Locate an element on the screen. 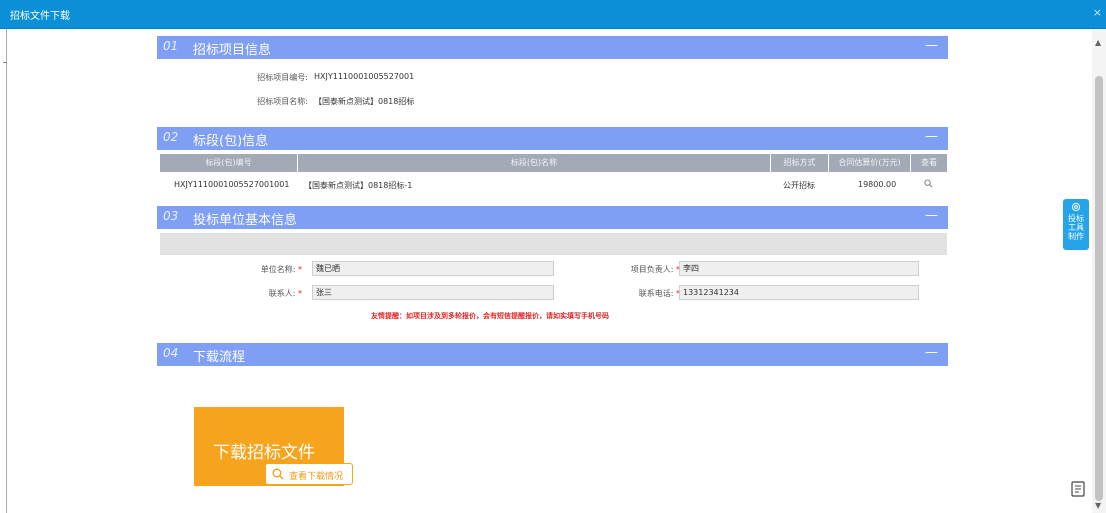 This screenshot has width=1106, height=513. lot-code-cell: HXJY1110001005527001001 is located at coordinates (232, 184).